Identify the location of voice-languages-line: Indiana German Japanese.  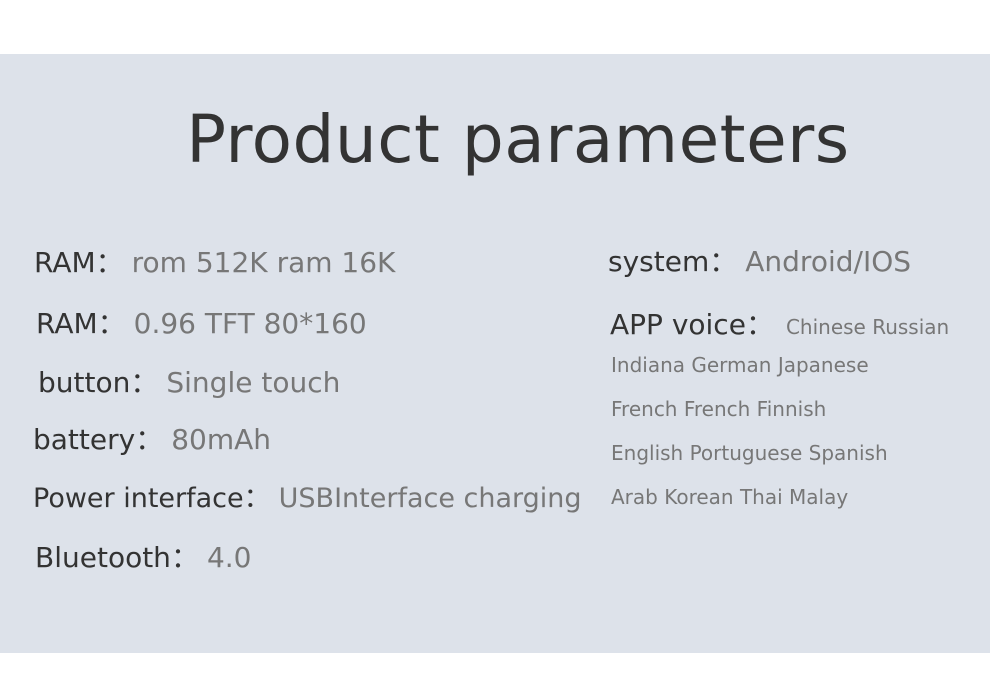
(740, 365).